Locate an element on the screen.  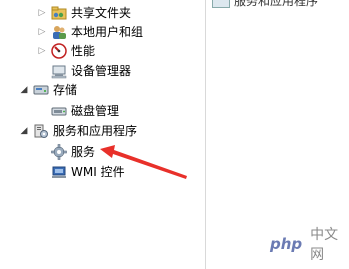
tree-item-label: 存储 is located at coordinates (65, 90).